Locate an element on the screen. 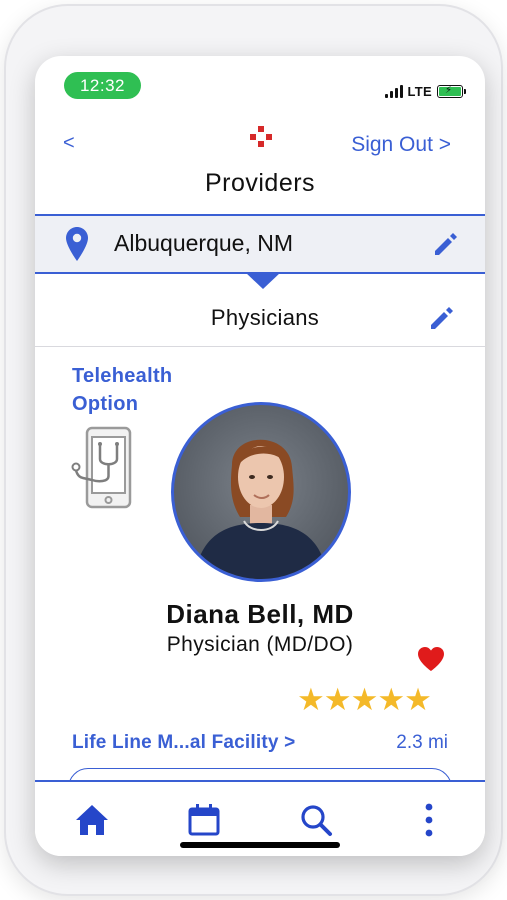  tab-home is located at coordinates (92, 820).